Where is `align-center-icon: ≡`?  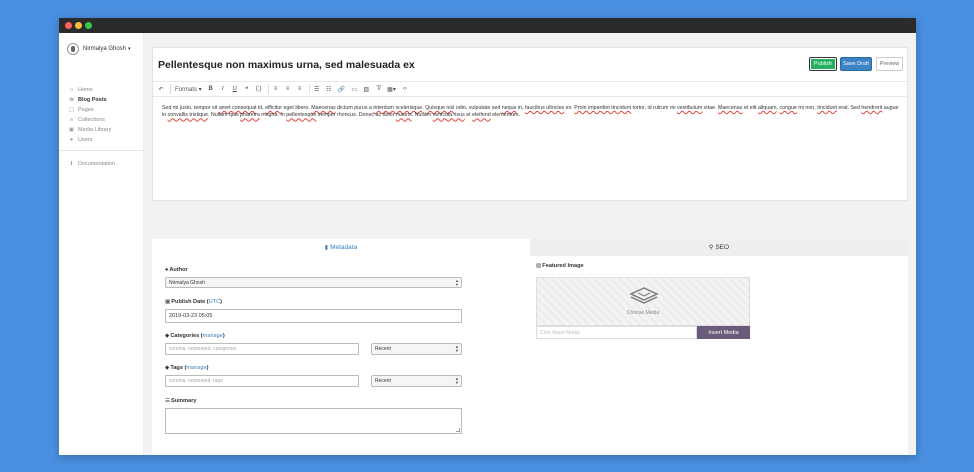
align-center-icon: ≡ is located at coordinates (288, 89).